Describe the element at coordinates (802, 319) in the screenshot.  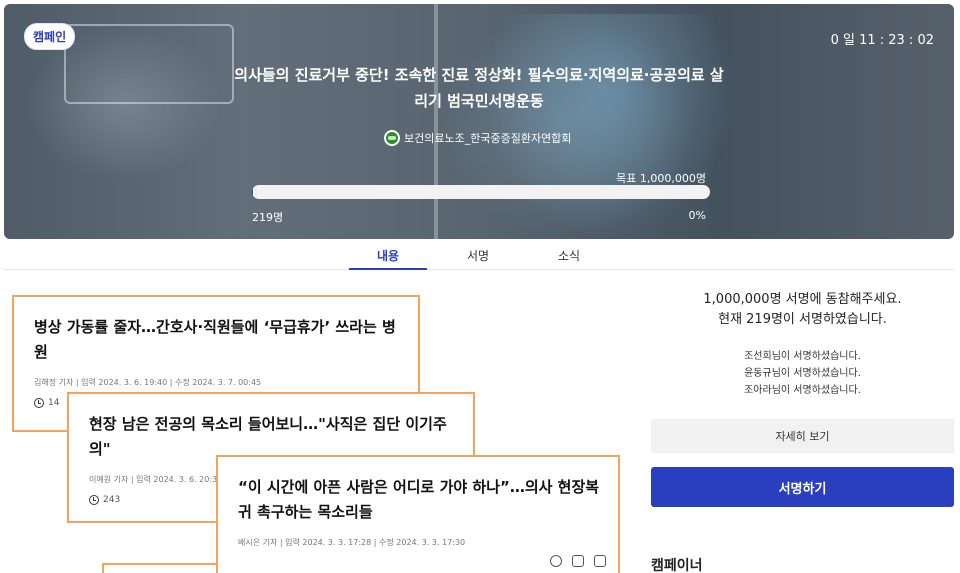
I see `signature-current-text: 현재 219명이 서명하였습니다.` at that location.